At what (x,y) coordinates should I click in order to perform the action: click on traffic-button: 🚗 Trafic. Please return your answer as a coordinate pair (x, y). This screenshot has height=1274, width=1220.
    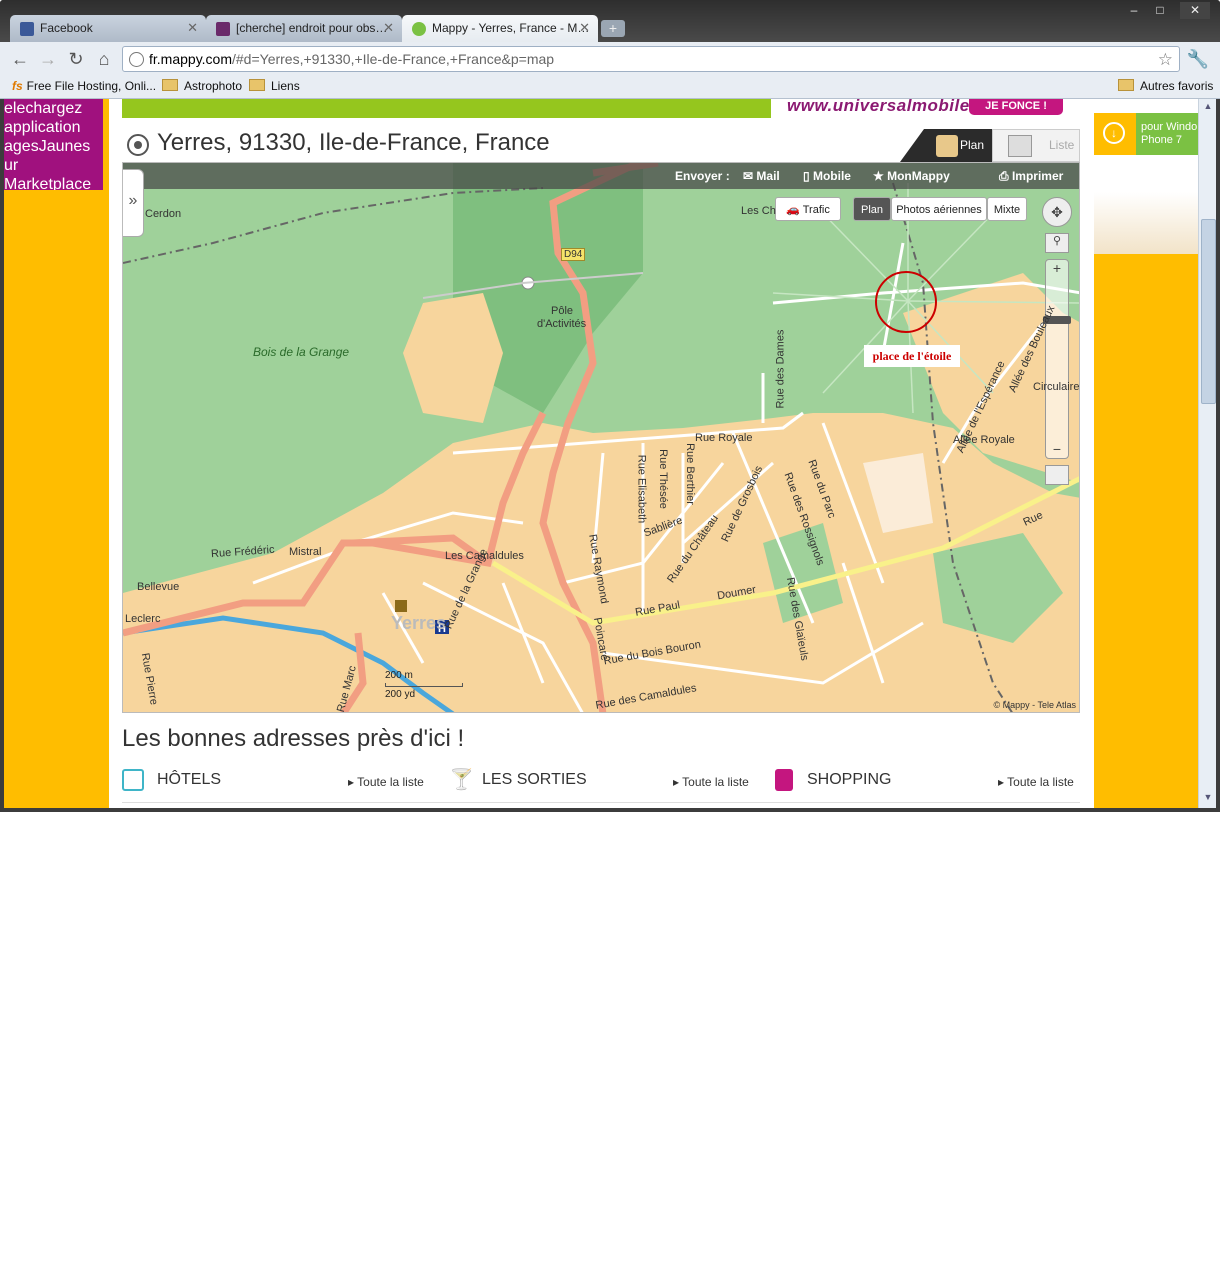
    Looking at the image, I should click on (808, 209).